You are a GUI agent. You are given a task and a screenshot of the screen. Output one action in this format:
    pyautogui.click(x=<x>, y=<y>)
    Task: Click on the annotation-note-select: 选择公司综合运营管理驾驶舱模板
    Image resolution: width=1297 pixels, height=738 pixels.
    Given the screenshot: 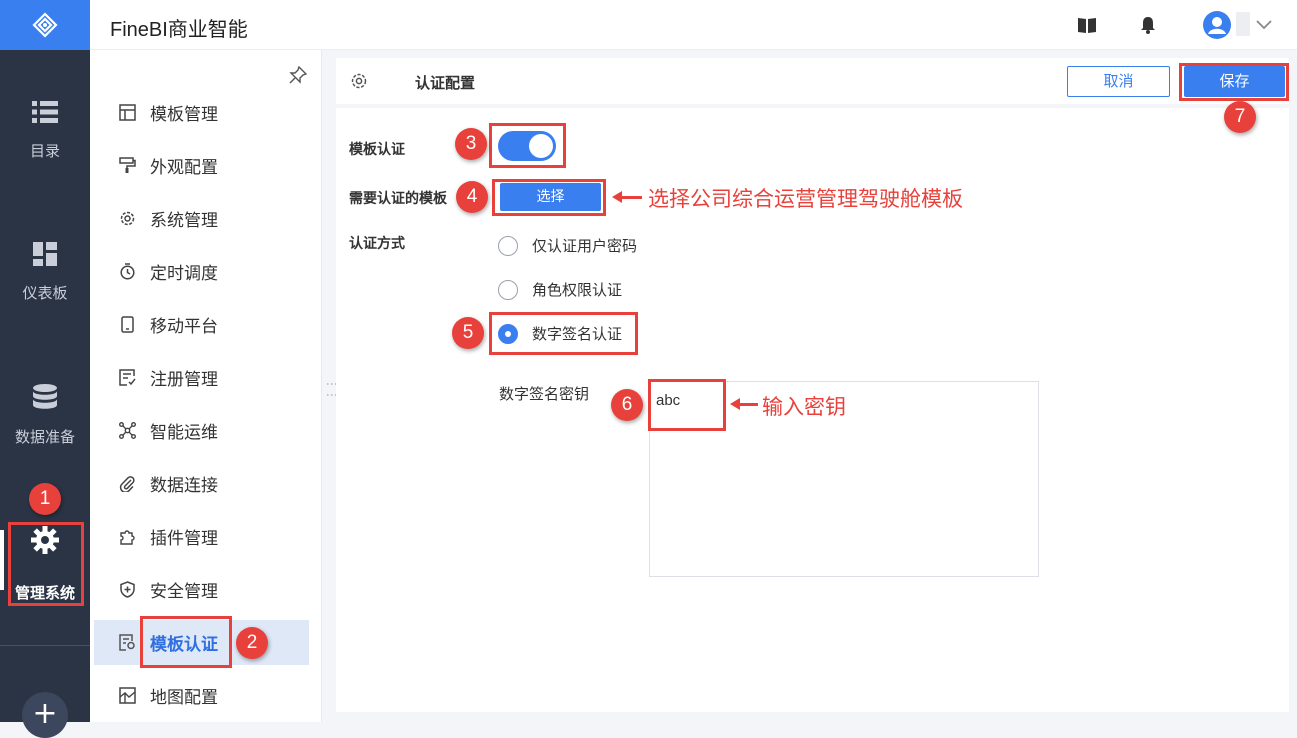 What is the action you would take?
    pyautogui.click(x=805, y=199)
    